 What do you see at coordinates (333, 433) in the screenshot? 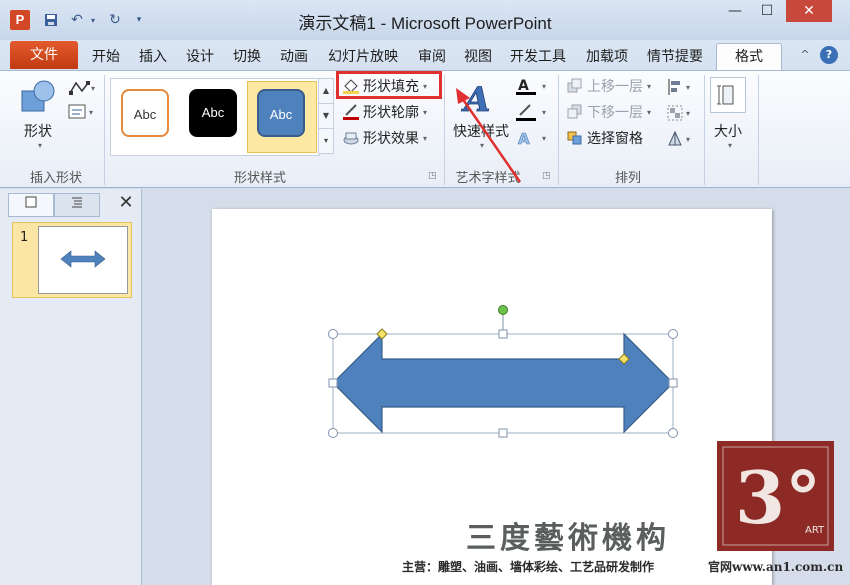
I see `resize-handle-bottom-left` at bounding box center [333, 433].